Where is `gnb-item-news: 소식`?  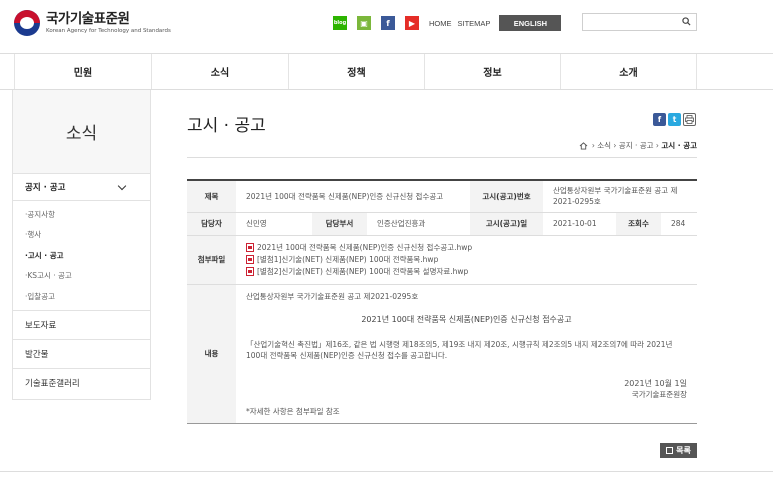 gnb-item-news: 소식 is located at coordinates (219, 71).